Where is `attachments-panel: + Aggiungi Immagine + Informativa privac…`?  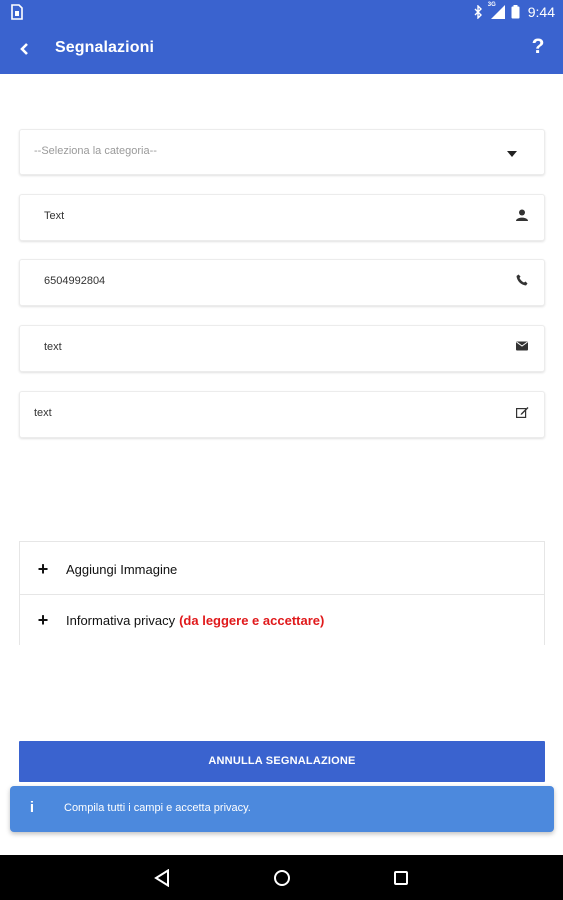
attachments-panel: + Aggiungi Immagine + Informativa privac… is located at coordinates (282, 593).